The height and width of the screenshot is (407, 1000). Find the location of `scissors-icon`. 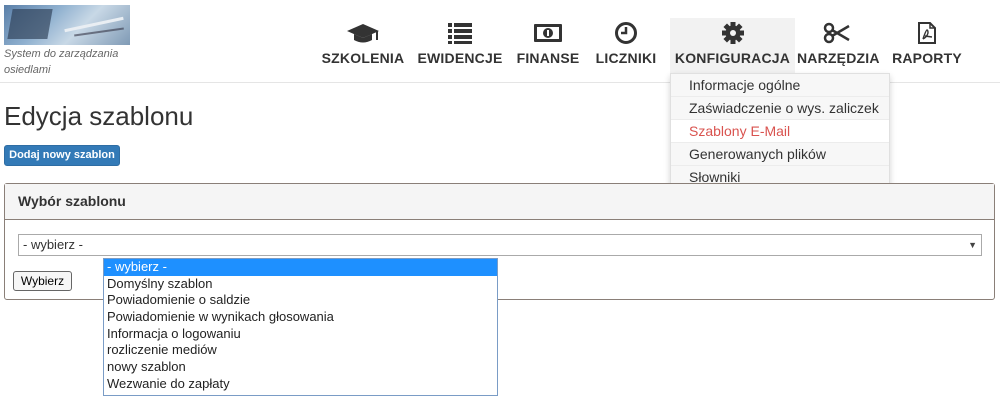

scissors-icon is located at coordinates (836, 33).